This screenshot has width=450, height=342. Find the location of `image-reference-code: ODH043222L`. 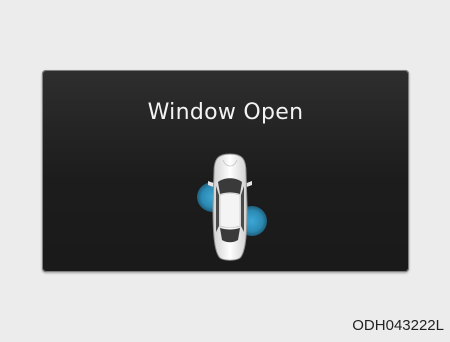

image-reference-code: ODH043222L is located at coordinates (398, 325).